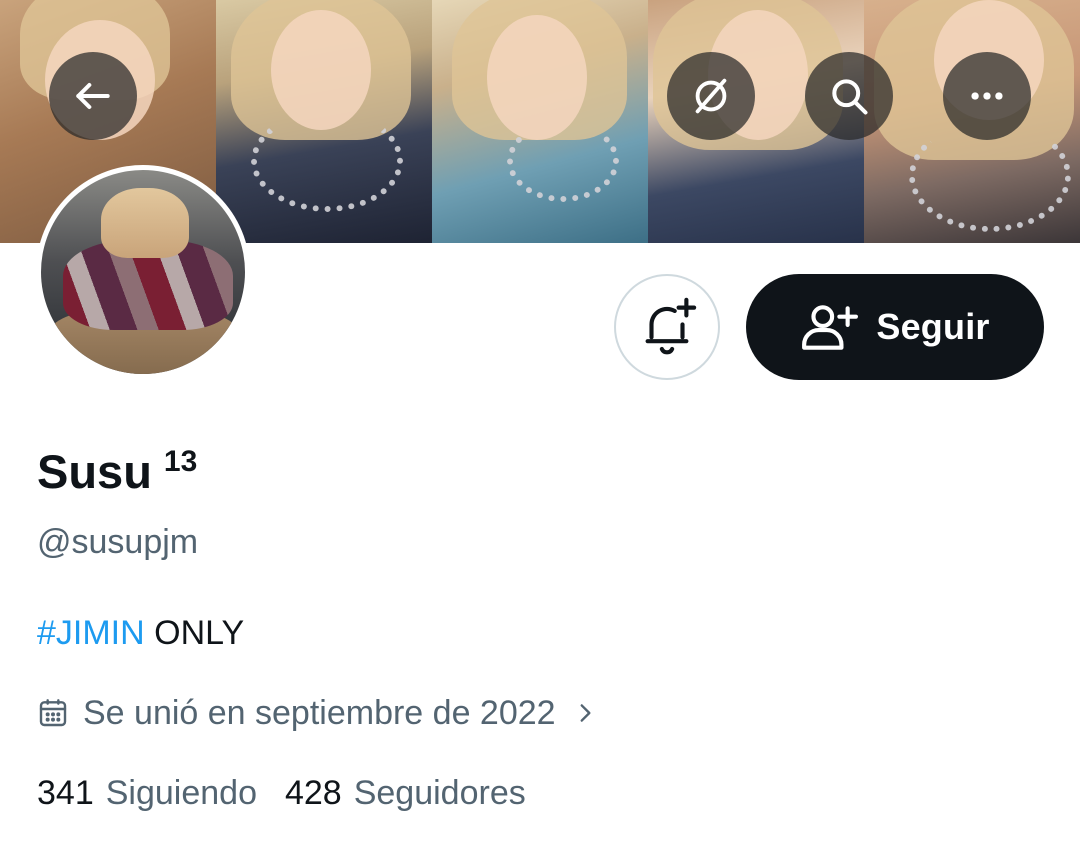 The height and width of the screenshot is (847, 1080). I want to click on following-link: 341 Siguiendo, so click(147, 793).